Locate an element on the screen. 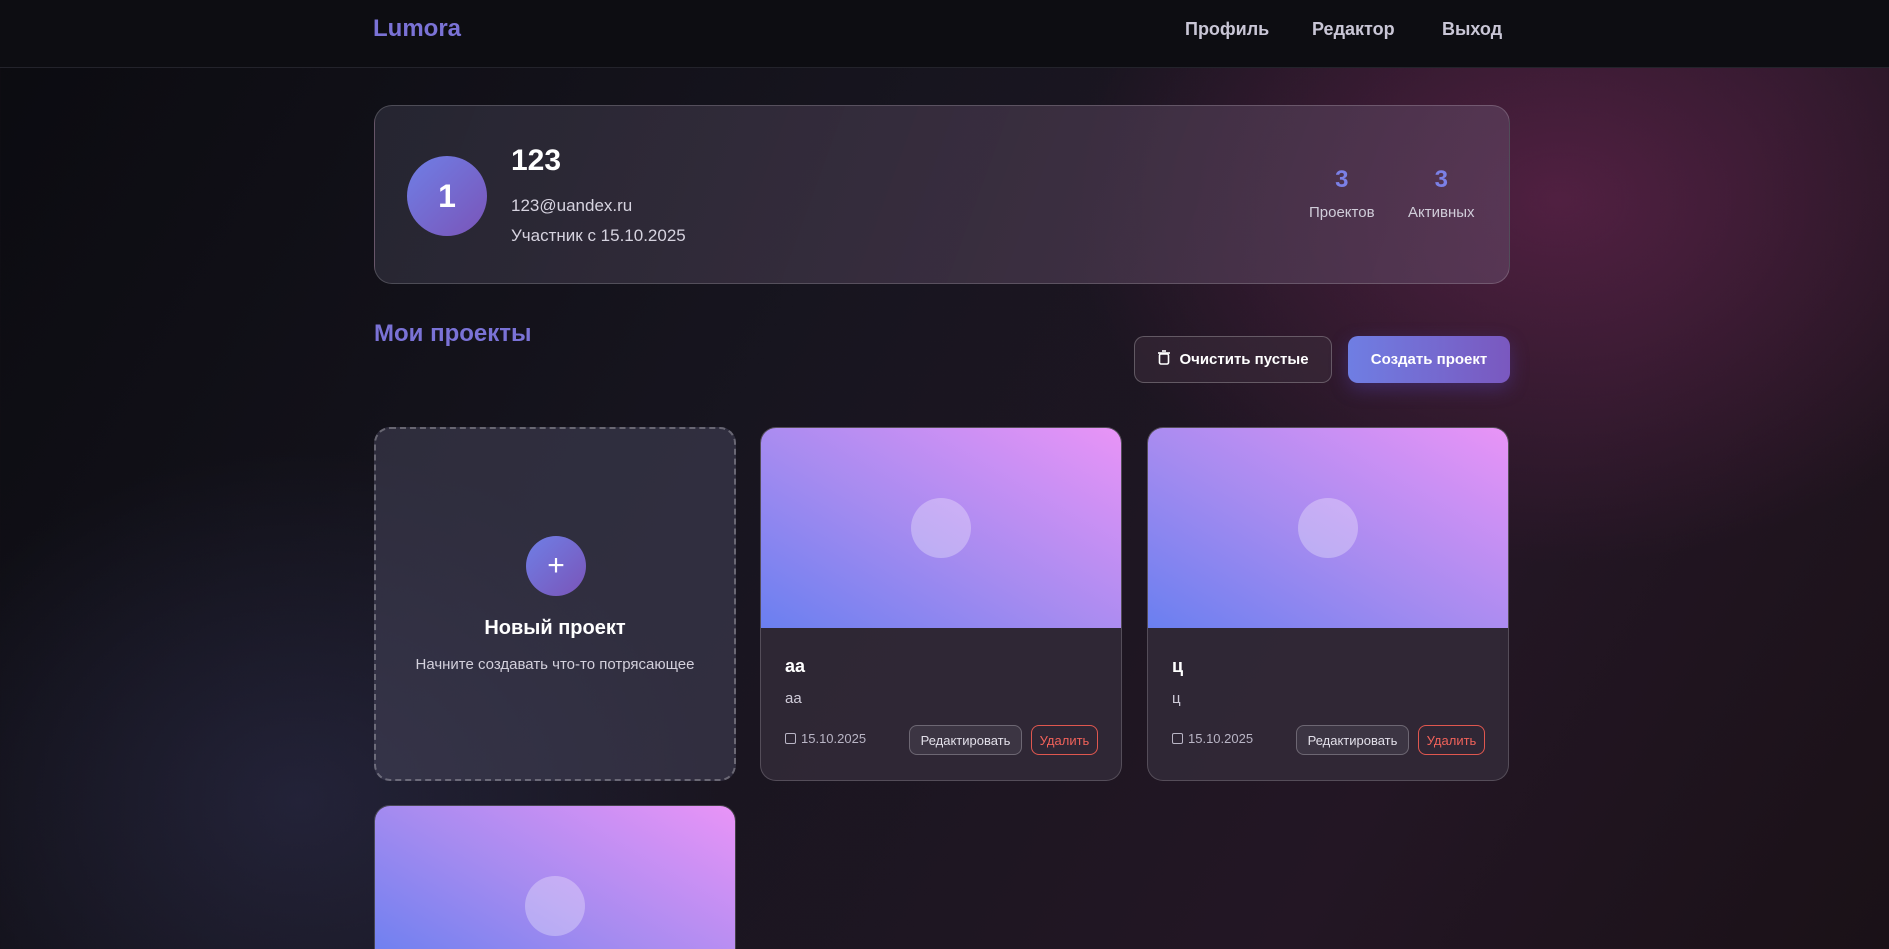 Image resolution: width=1889 pixels, height=949 pixels. clear-empty-label: Очистить пустые is located at coordinates (1244, 359).